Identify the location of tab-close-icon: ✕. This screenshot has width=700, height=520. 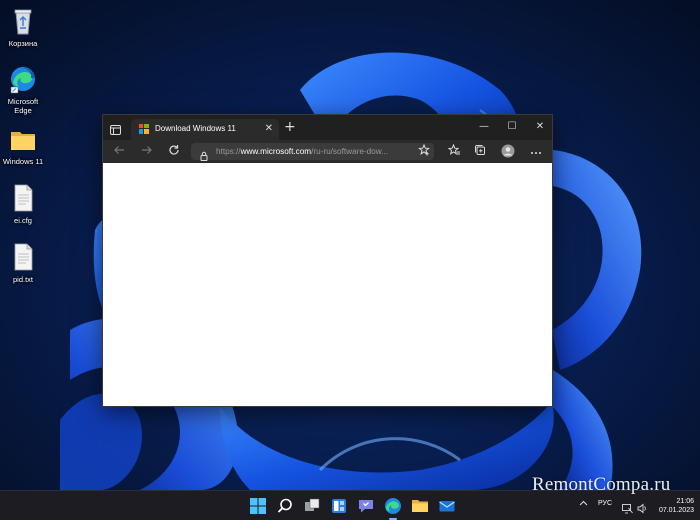
(269, 129).